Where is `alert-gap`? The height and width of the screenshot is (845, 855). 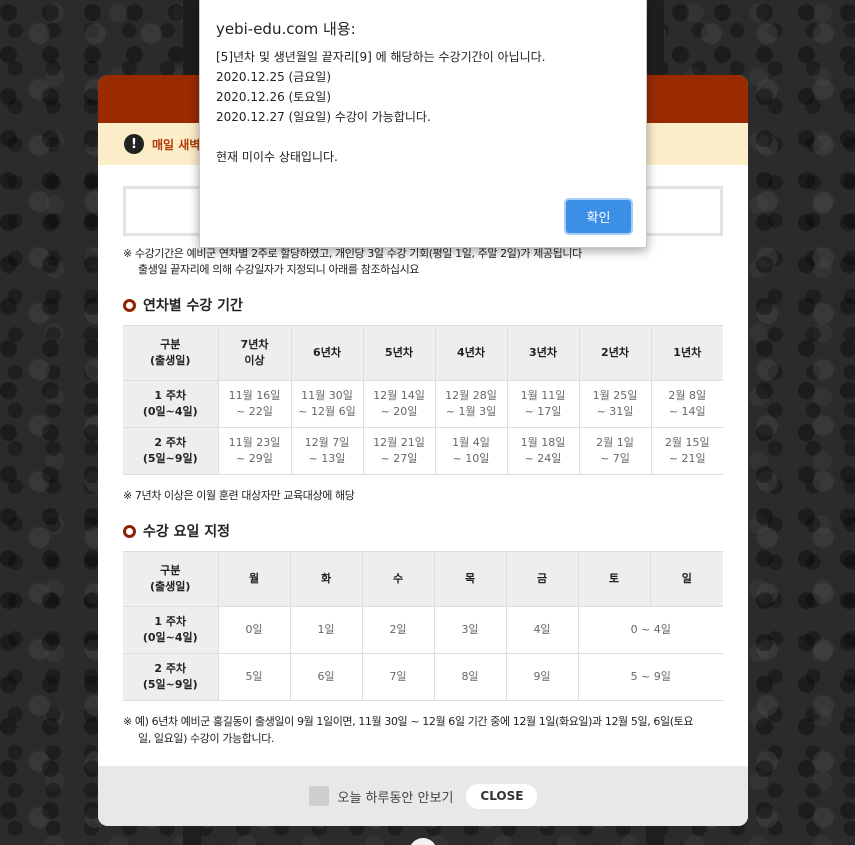 alert-gap is located at coordinates (380, 137).